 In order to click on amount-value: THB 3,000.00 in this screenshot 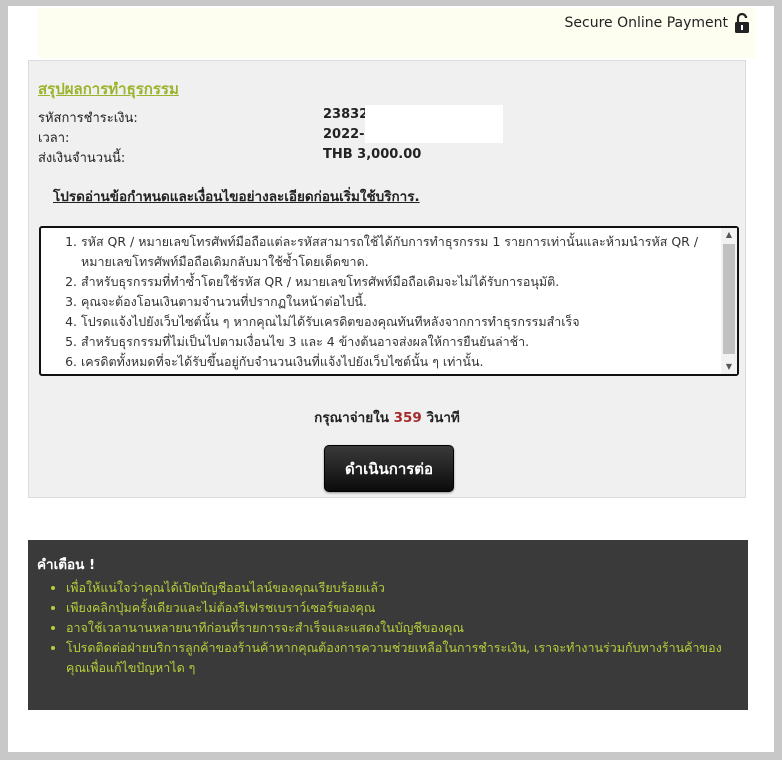, I will do `click(372, 154)`.